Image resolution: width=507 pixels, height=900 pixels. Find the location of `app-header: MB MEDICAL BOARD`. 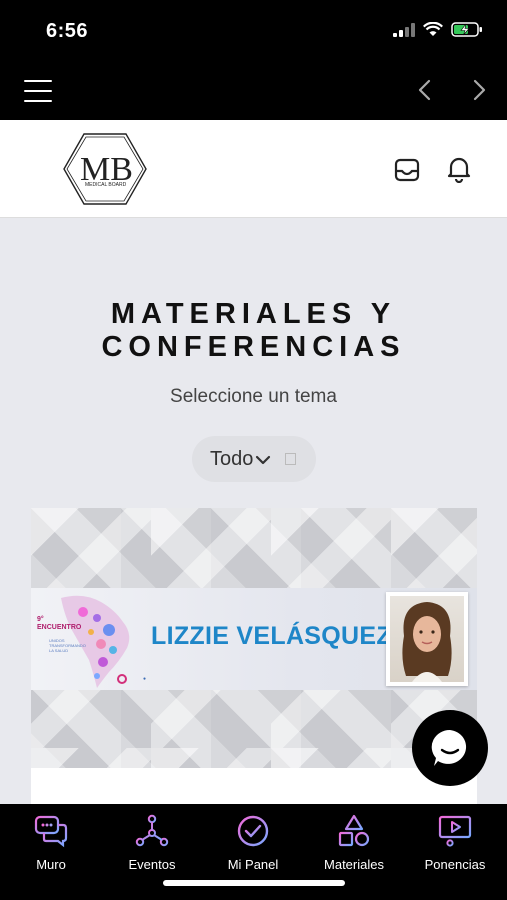

app-header: MB MEDICAL BOARD is located at coordinates (253, 169).